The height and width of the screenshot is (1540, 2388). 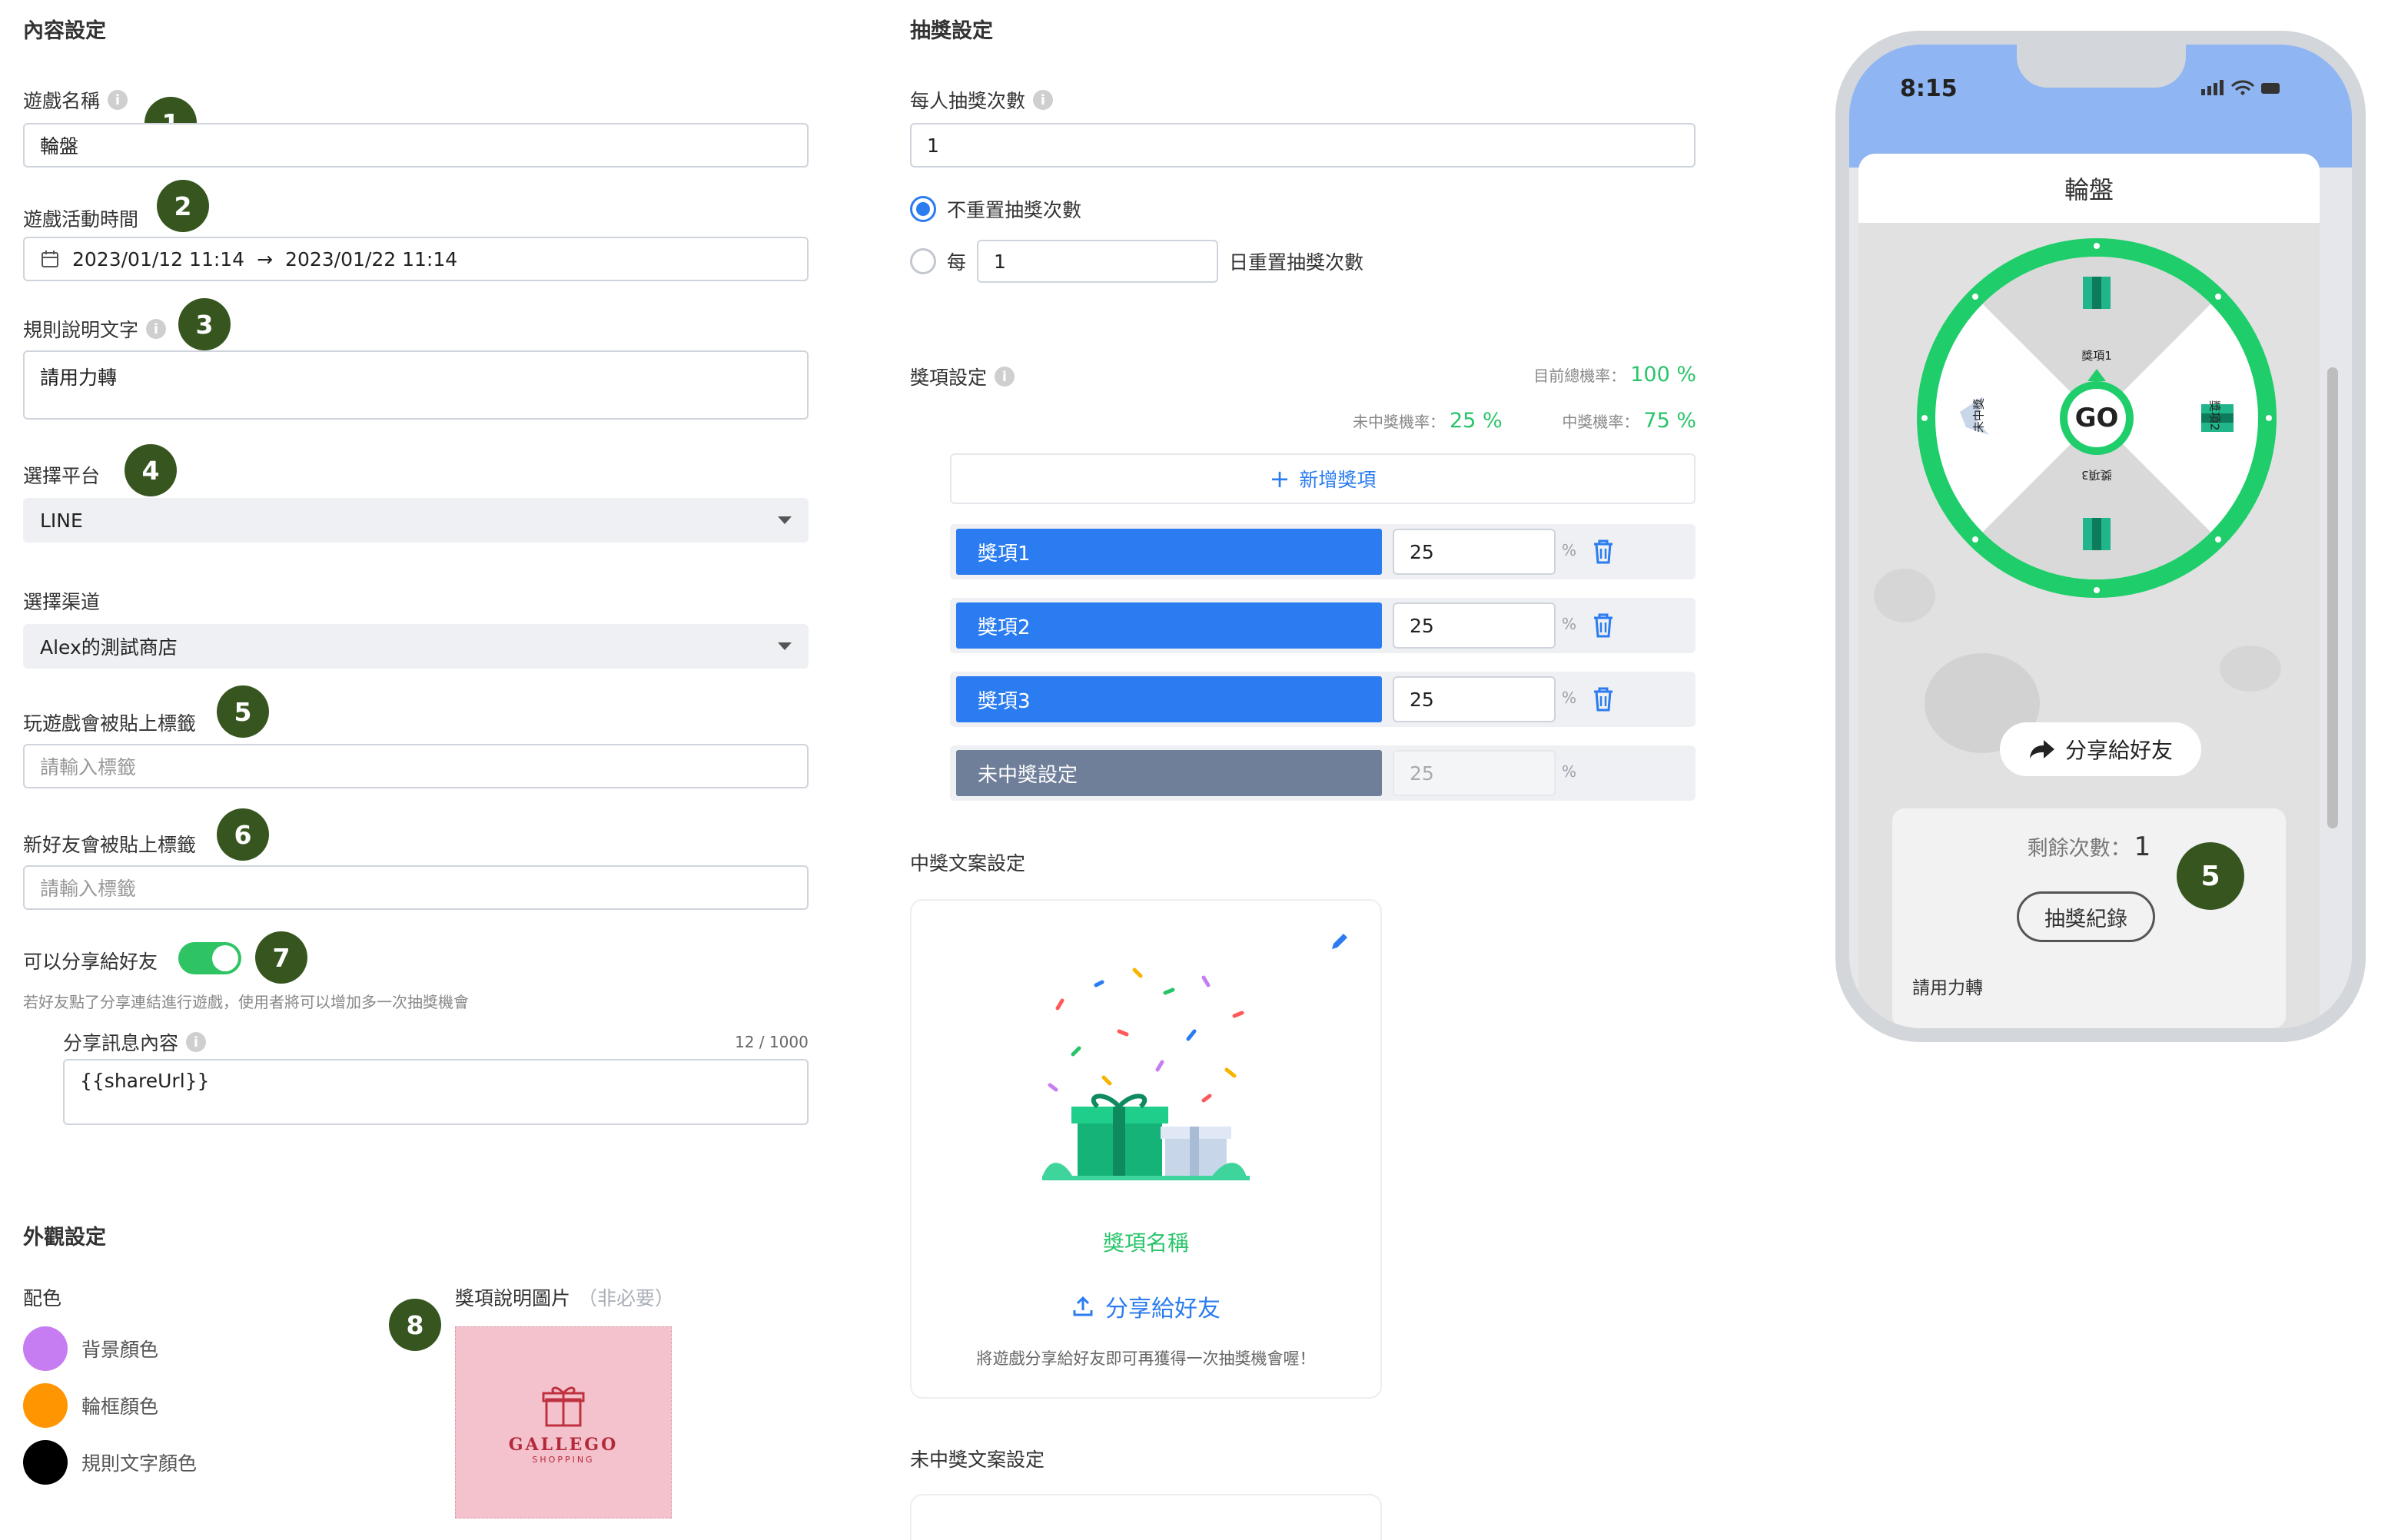 I want to click on no-reset-radio, so click(x=923, y=209).